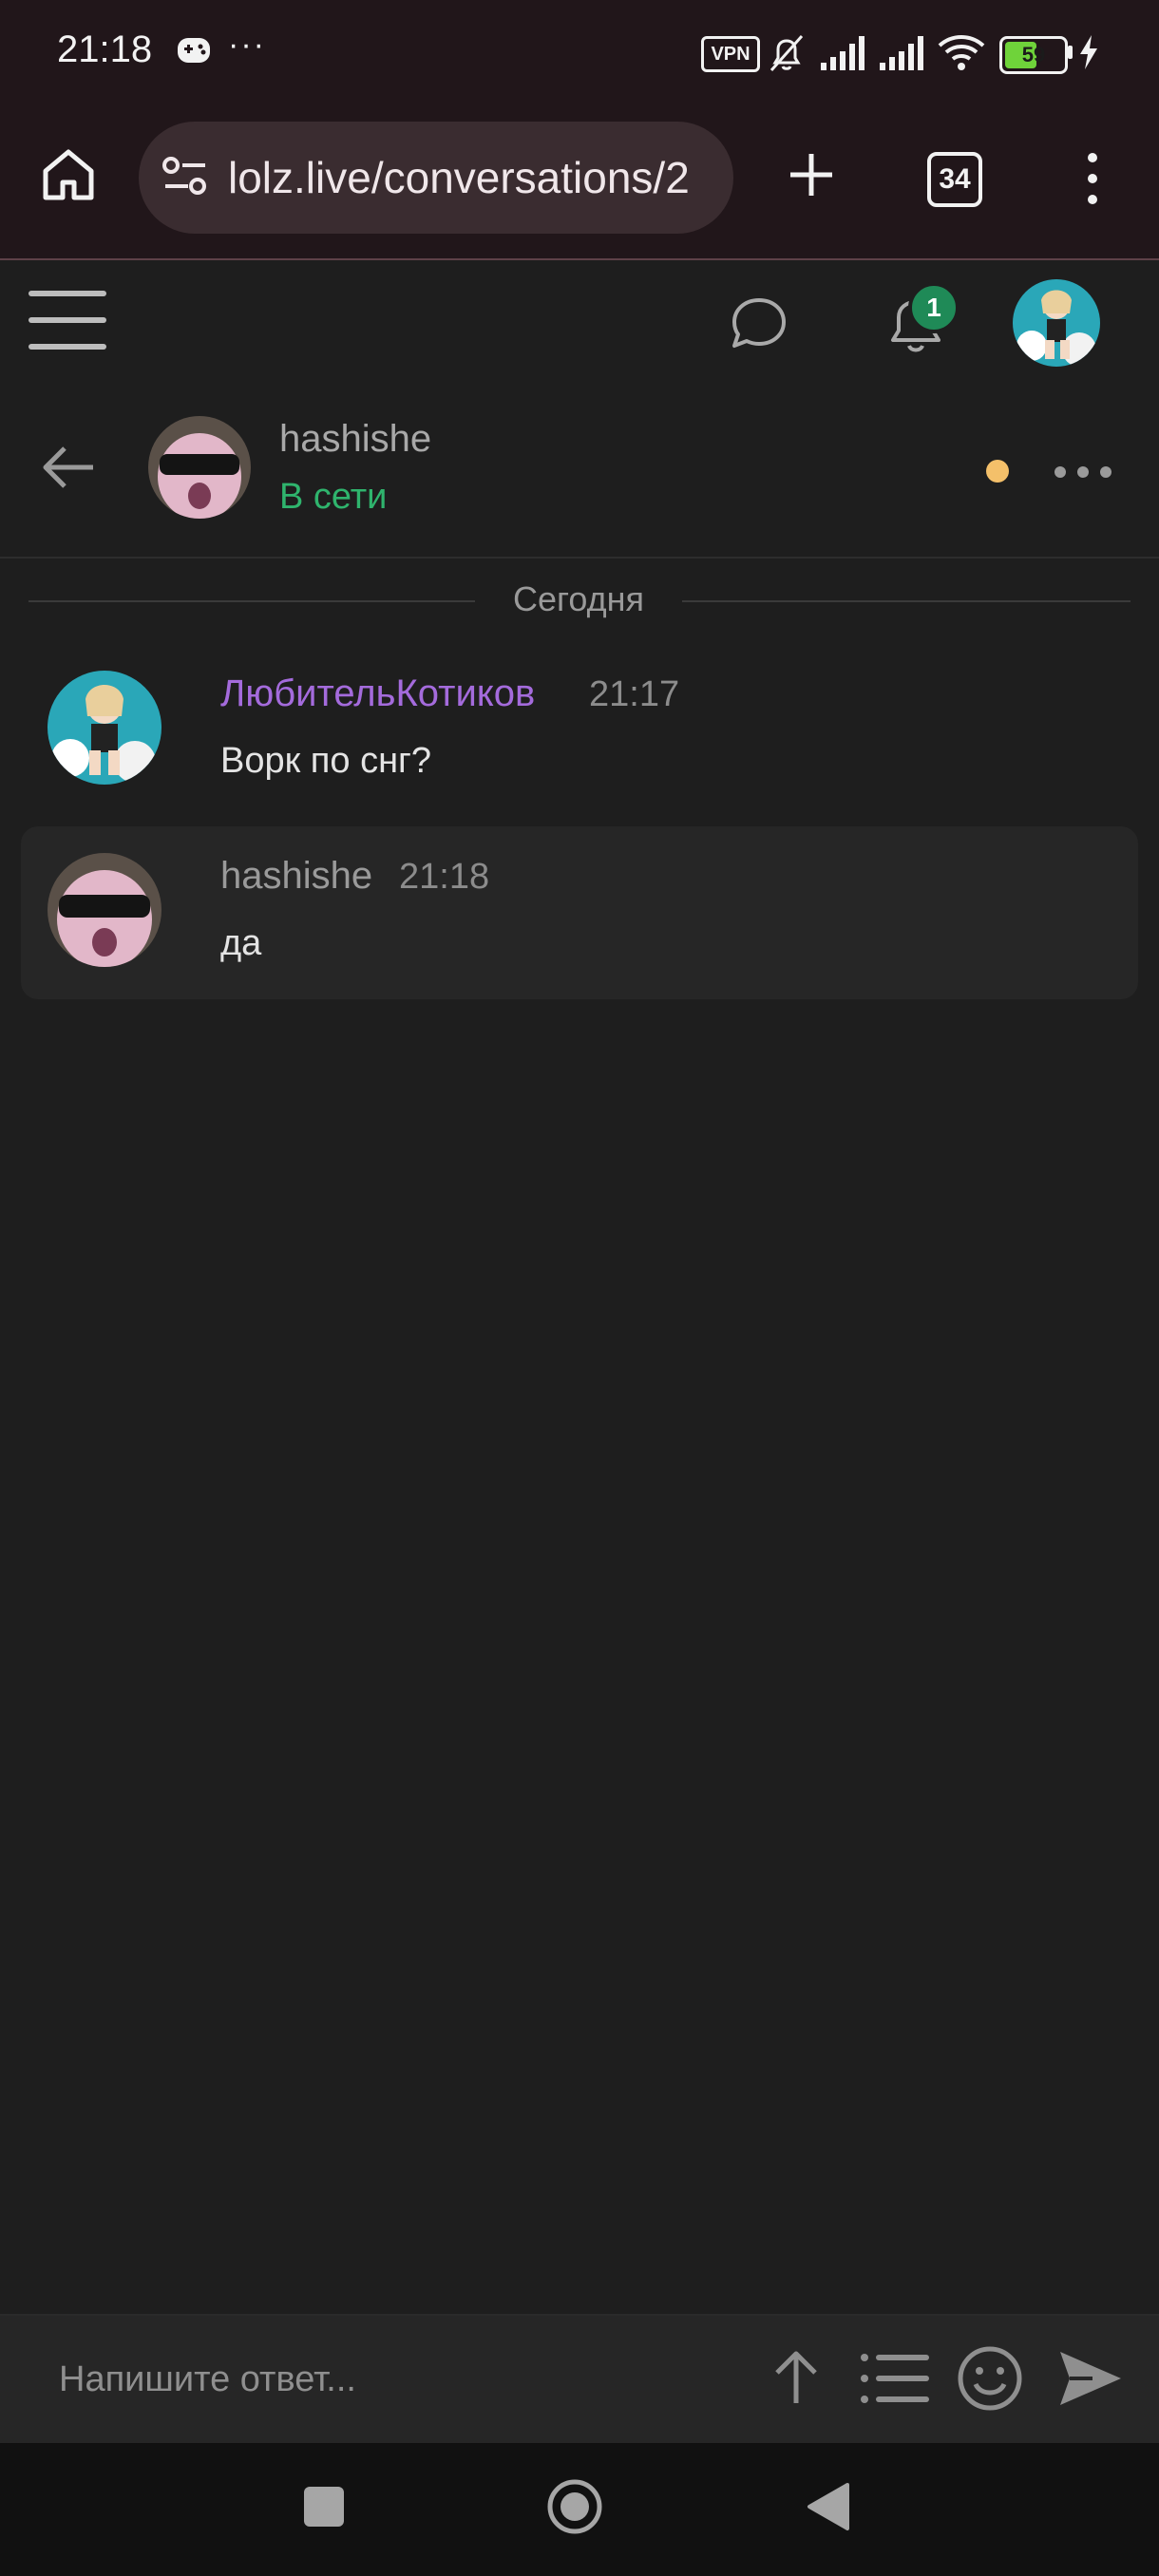 The width and height of the screenshot is (1159, 2576). What do you see at coordinates (333, 497) in the screenshot?
I see `online-status: В сети` at bounding box center [333, 497].